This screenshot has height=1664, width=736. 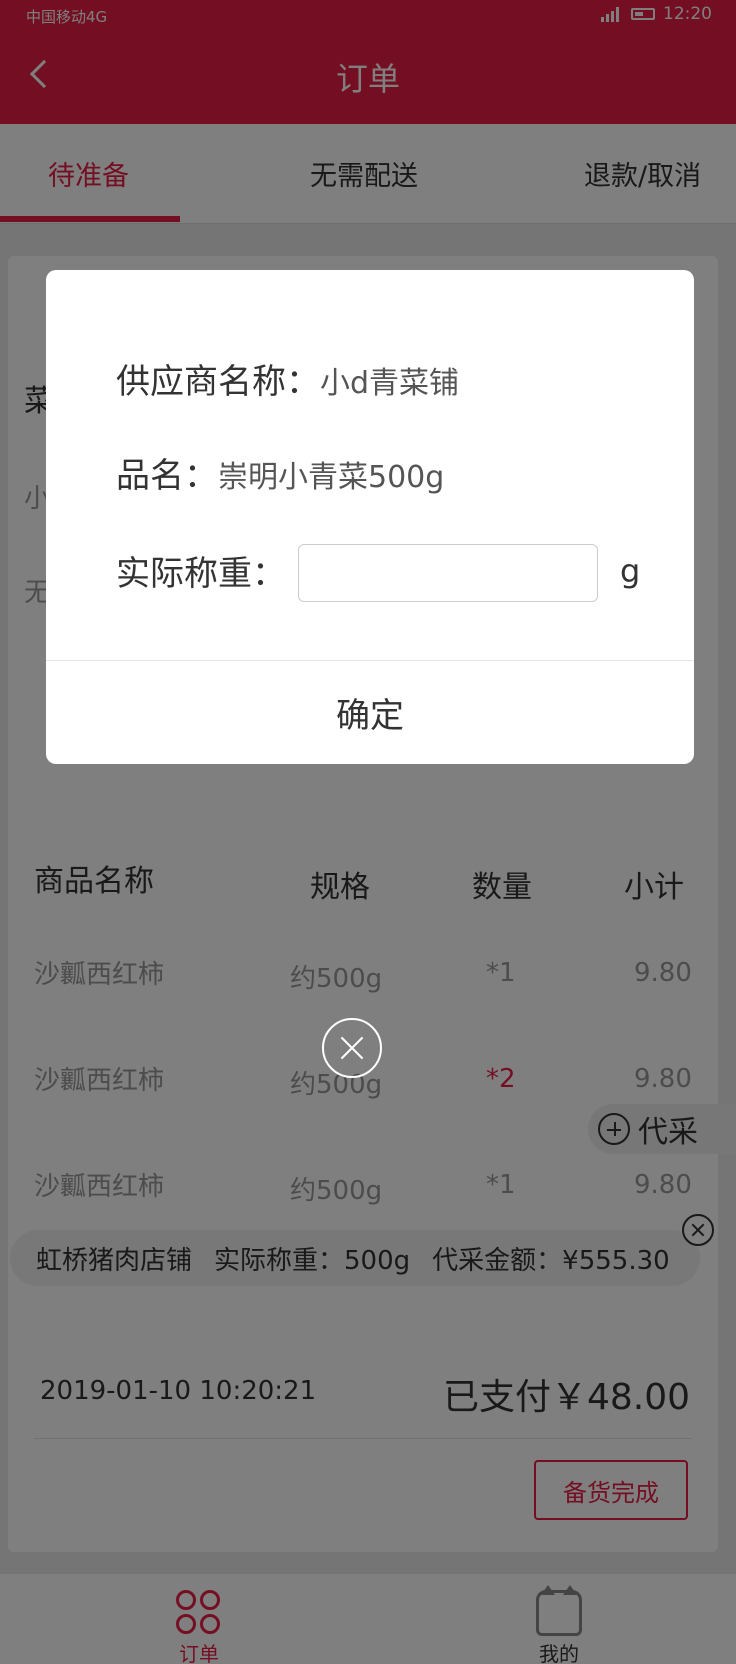 What do you see at coordinates (448, 573) in the screenshot?
I see `weight-input` at bounding box center [448, 573].